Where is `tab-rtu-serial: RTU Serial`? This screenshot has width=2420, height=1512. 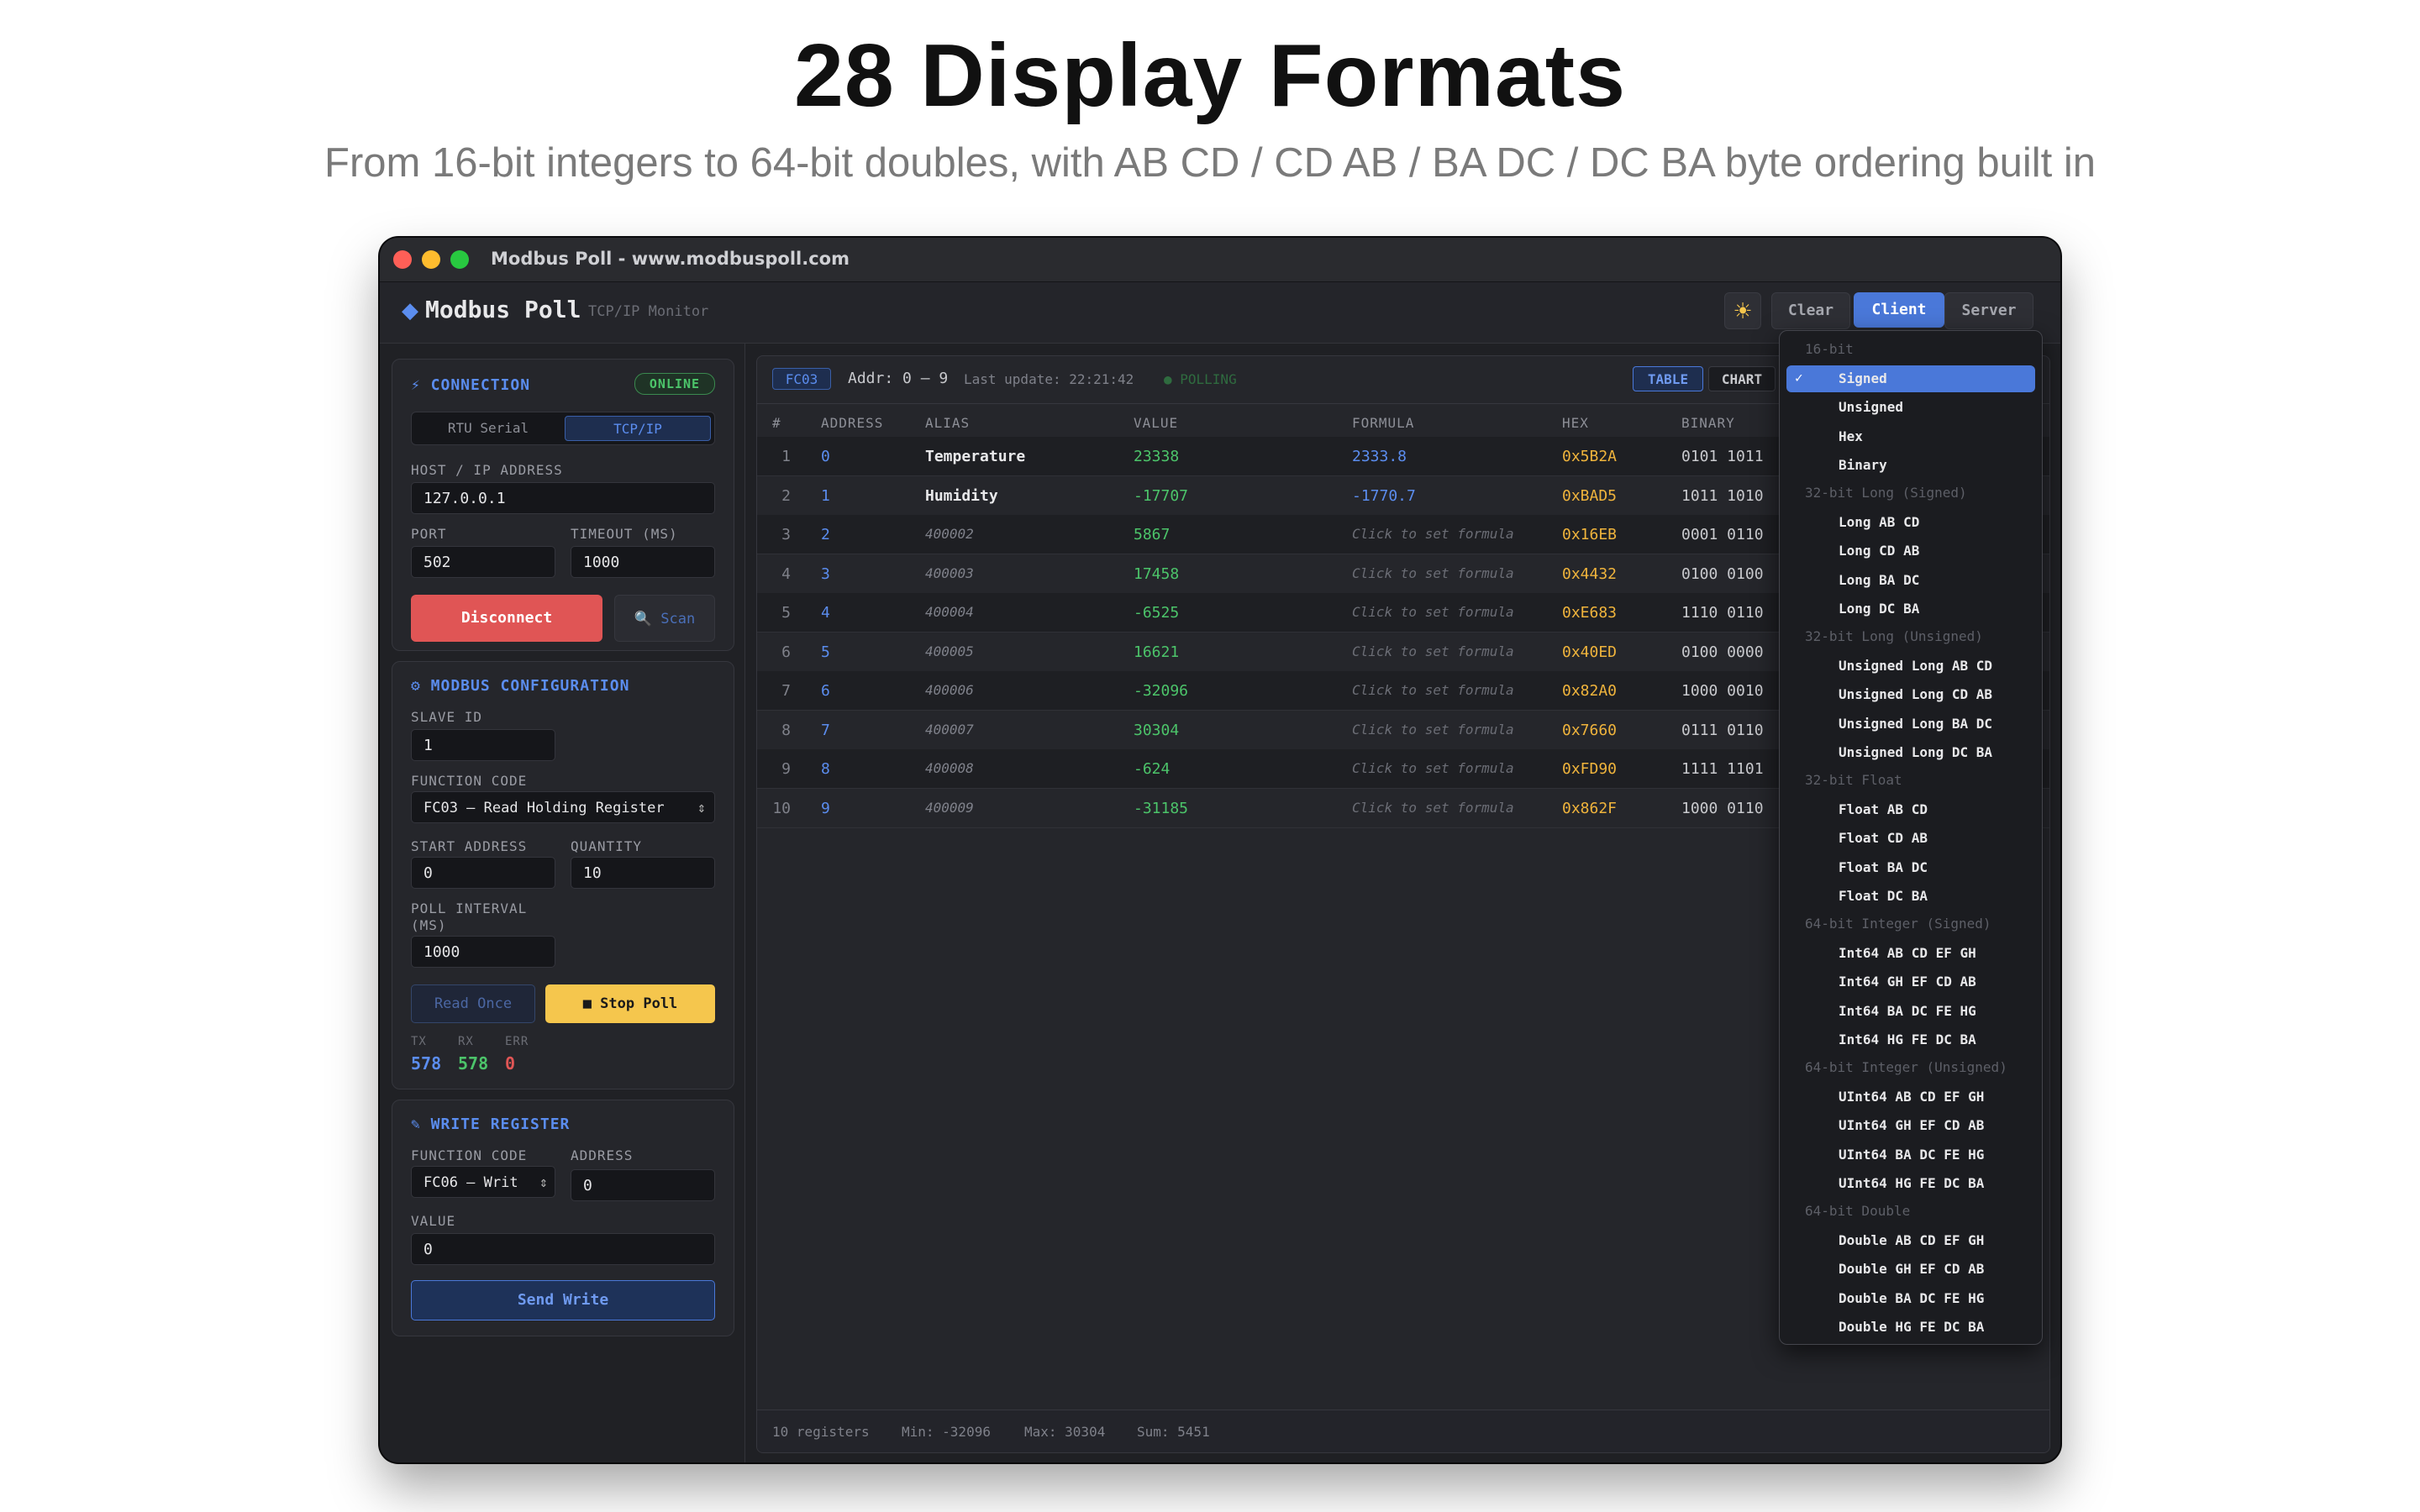 tab-rtu-serial: RTU Serial is located at coordinates (488, 428).